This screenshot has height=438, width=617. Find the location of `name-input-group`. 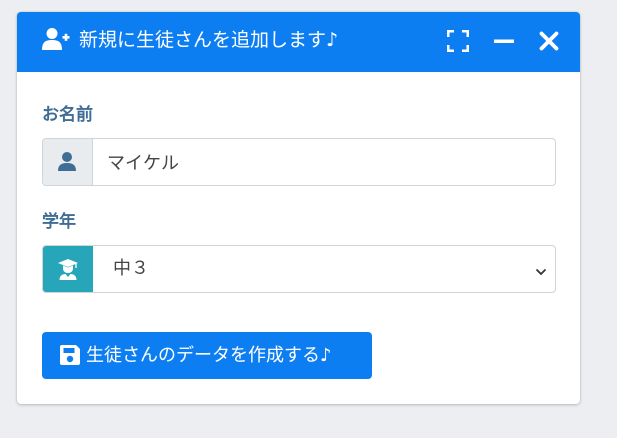

name-input-group is located at coordinates (299, 162).